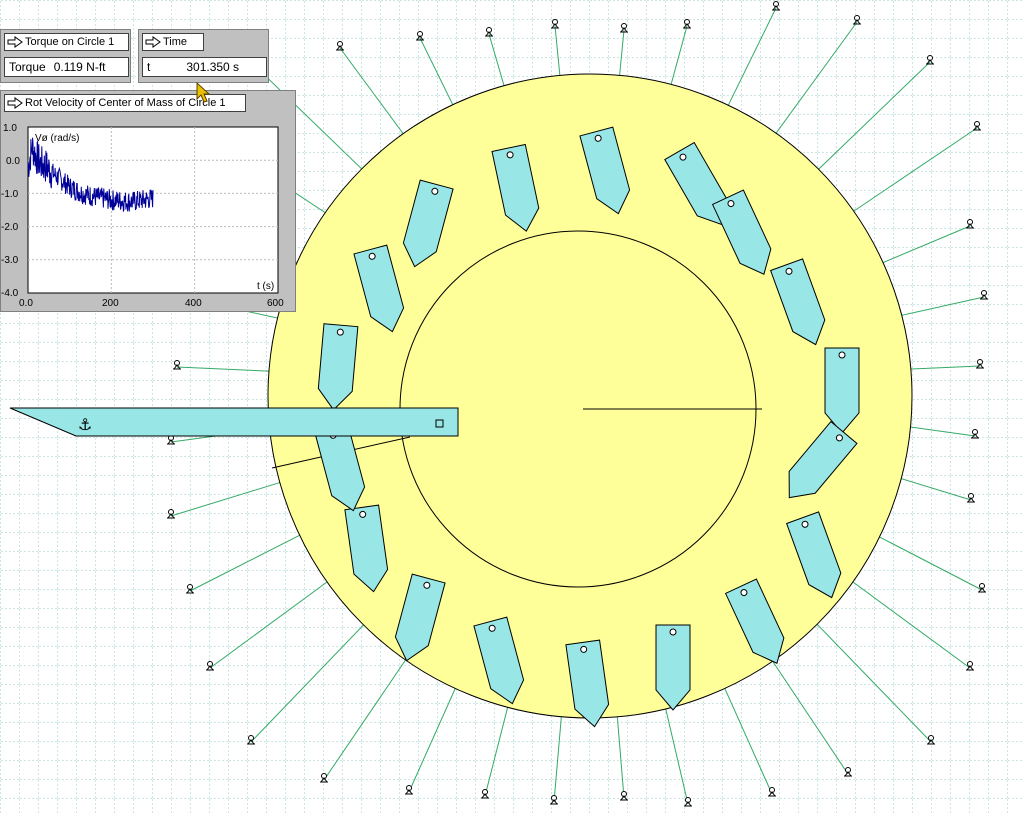 The height and width of the screenshot is (814, 1023). Describe the element at coordinates (57, 138) in the screenshot. I see `plot-ylabel: Vø (rad/s)` at that location.